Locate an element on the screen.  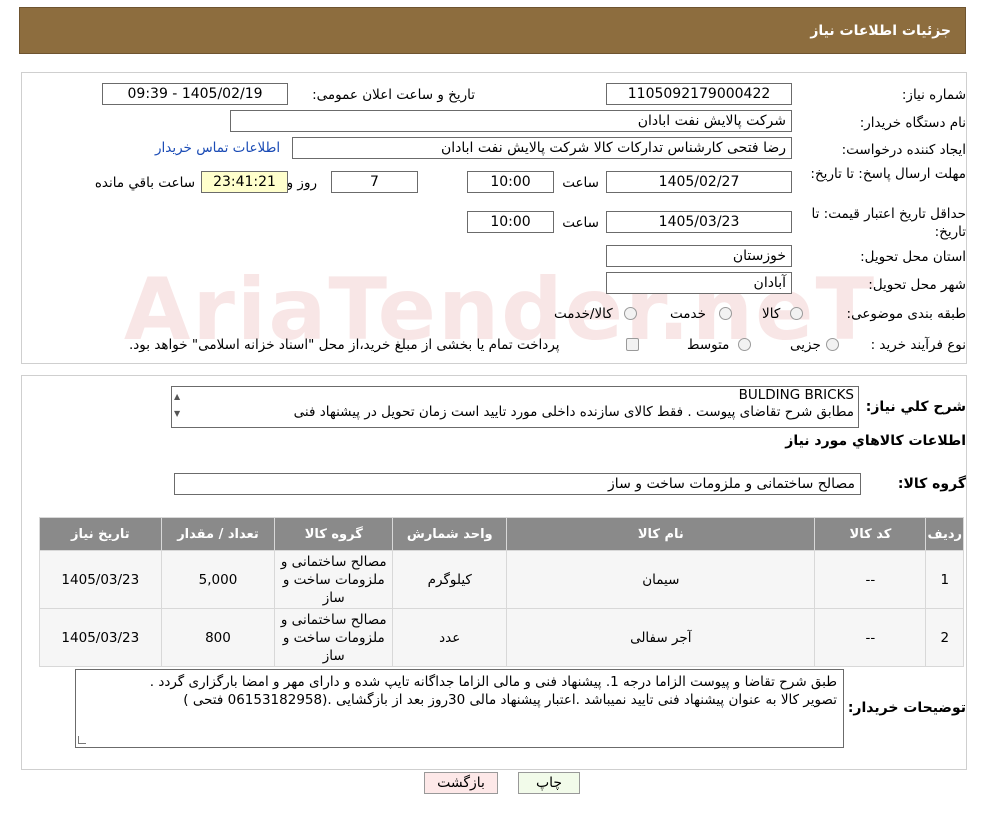
col-row: رديف is located at coordinates (944, 534).